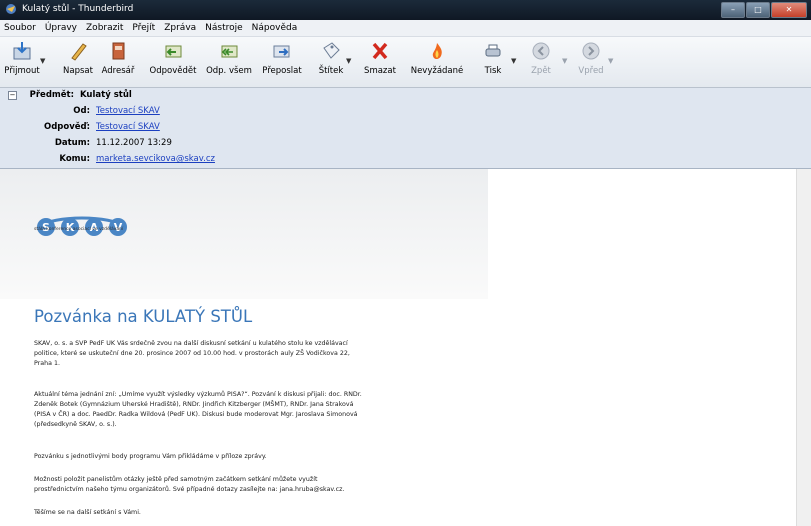 Image resolution: width=811 pixels, height=526 pixels. Describe the element at coordinates (758, 10) in the screenshot. I see `maximize-button: □` at that location.